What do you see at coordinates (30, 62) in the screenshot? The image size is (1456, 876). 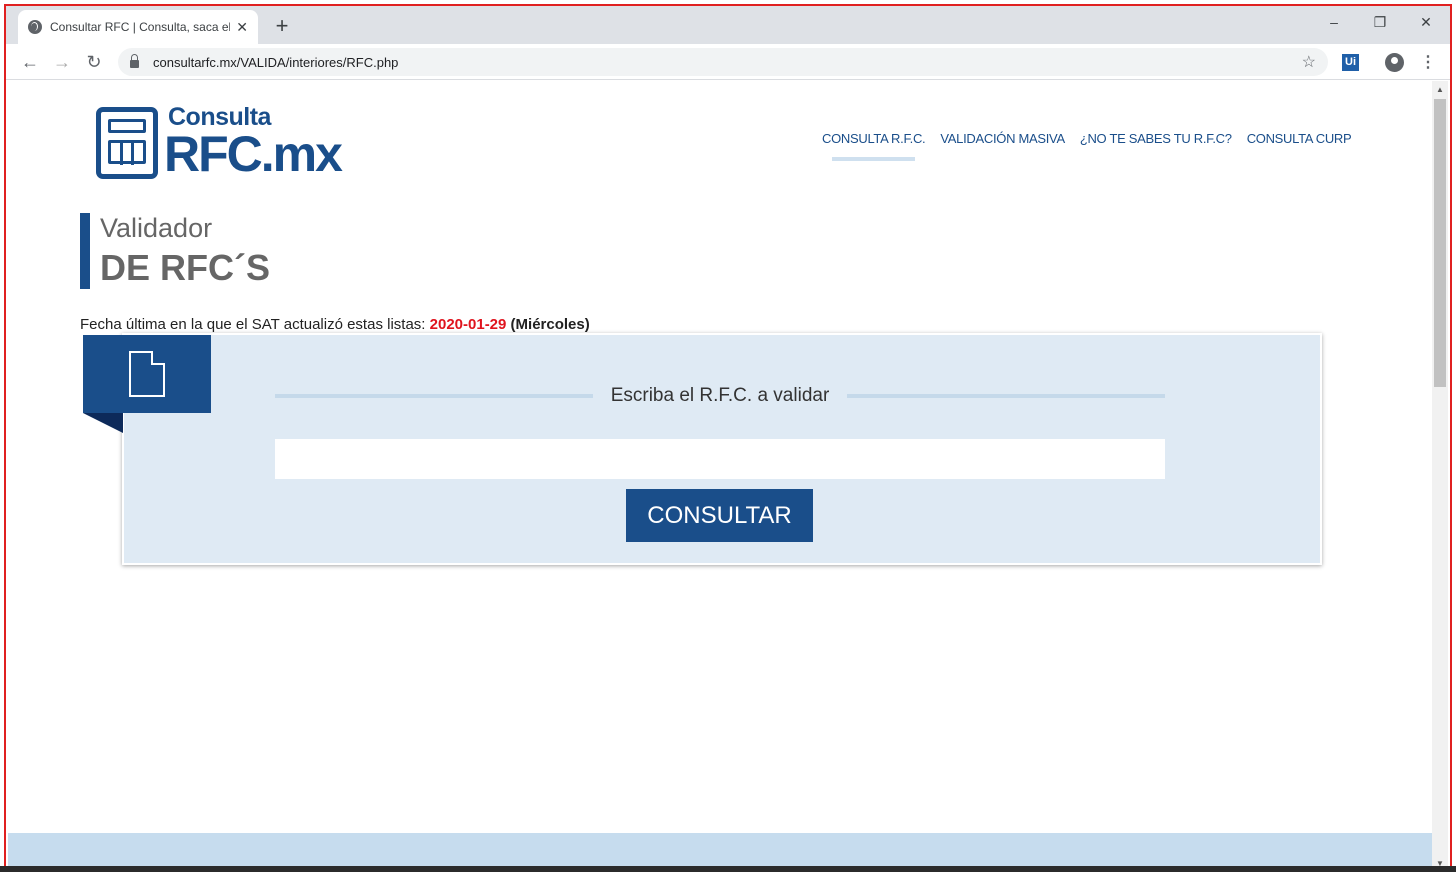 I see `back-button: ←` at bounding box center [30, 62].